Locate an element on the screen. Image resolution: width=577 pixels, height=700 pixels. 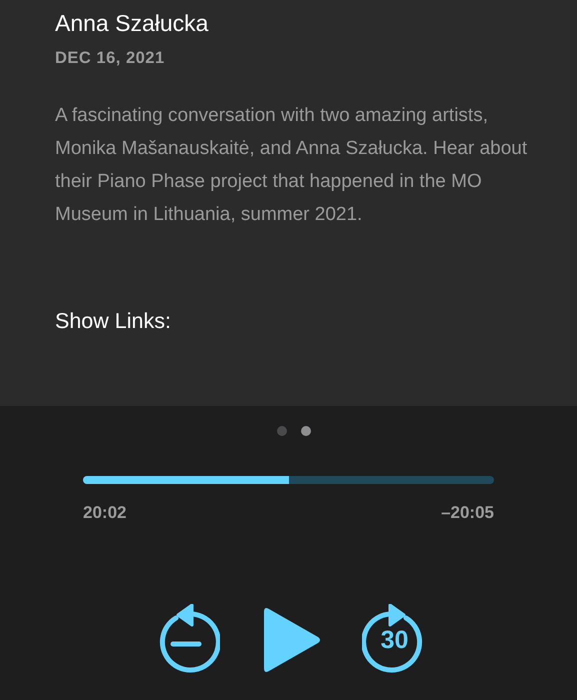
episode-title: Anna Szałucka is located at coordinates (132, 23).